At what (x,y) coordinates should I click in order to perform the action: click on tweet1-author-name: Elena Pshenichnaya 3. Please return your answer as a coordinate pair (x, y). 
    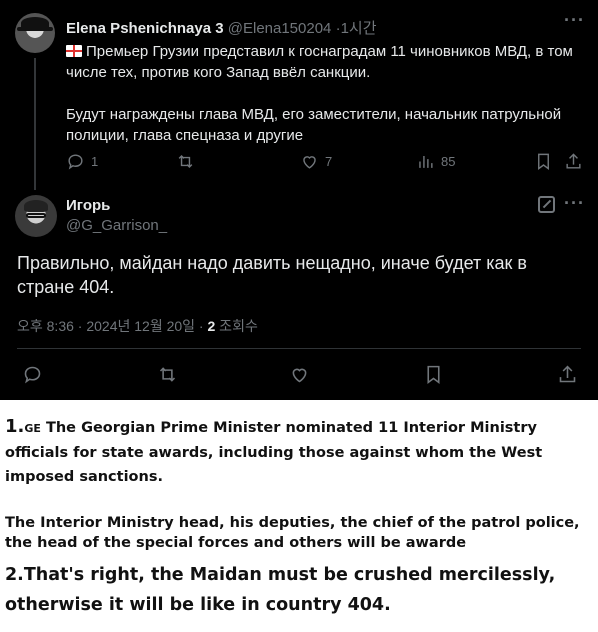
    Looking at the image, I should click on (145, 28).